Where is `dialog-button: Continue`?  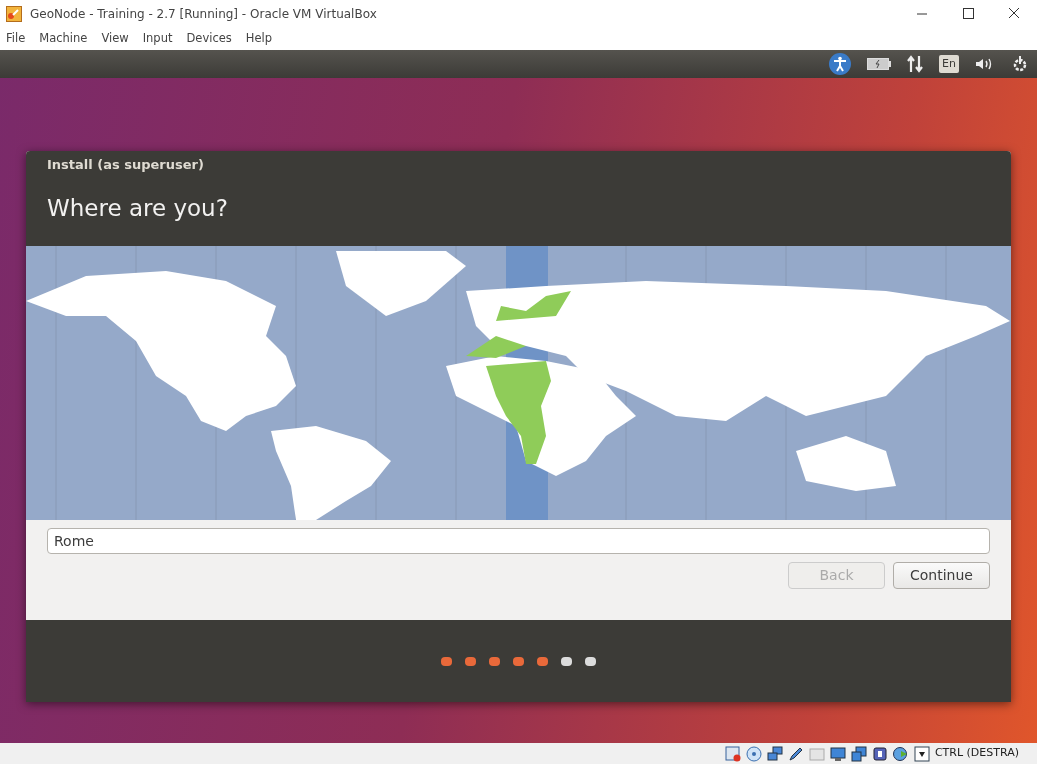
dialog-button: Continue is located at coordinates (941, 575).